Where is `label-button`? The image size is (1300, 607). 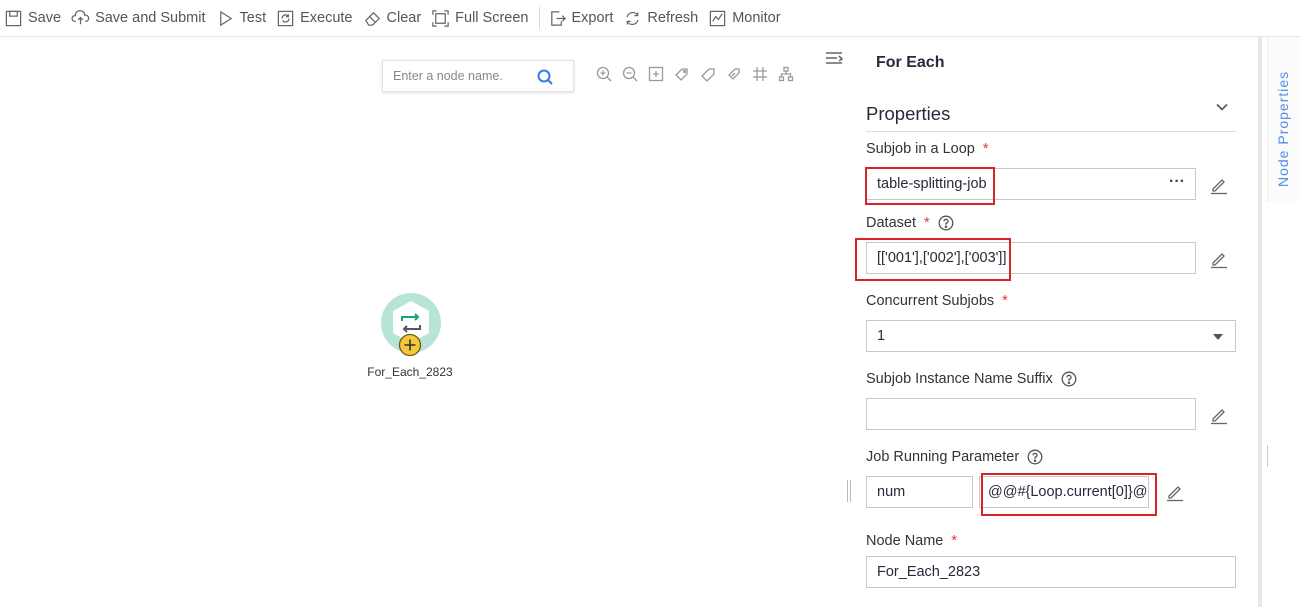
label-button is located at coordinates (708, 74).